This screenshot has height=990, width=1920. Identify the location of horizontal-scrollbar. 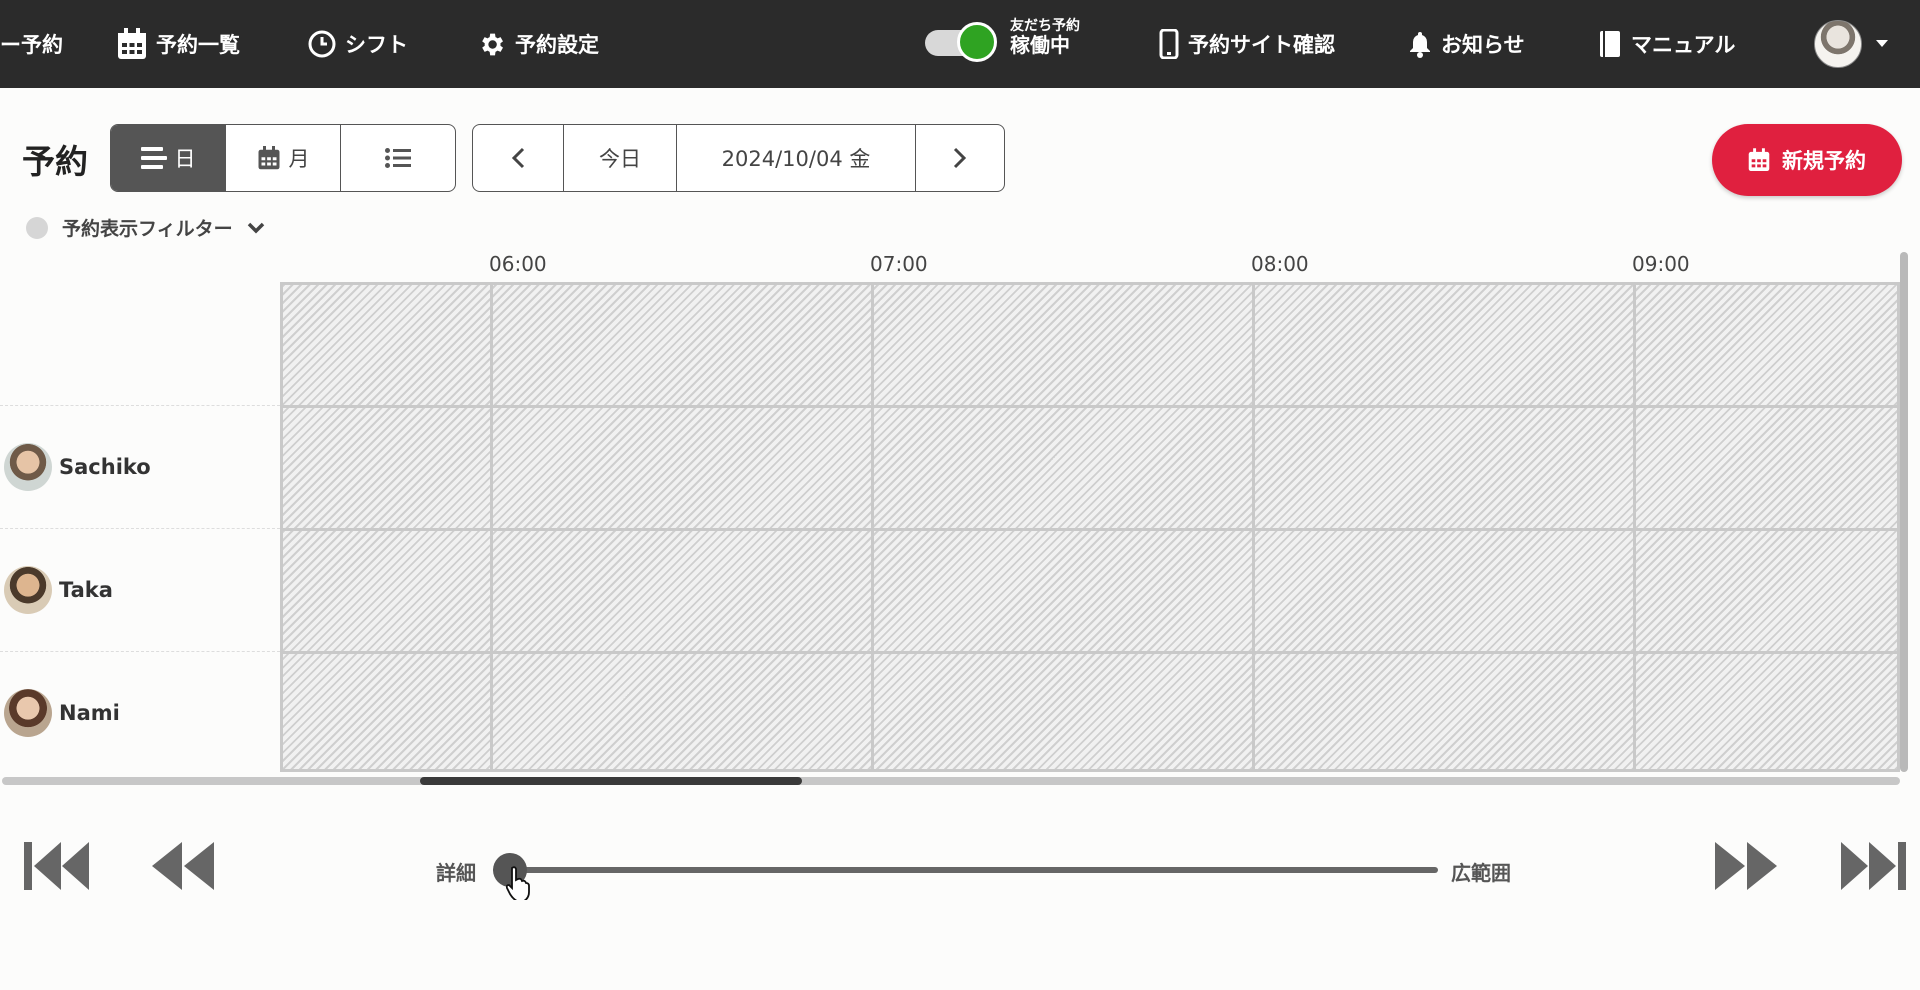
(951, 781).